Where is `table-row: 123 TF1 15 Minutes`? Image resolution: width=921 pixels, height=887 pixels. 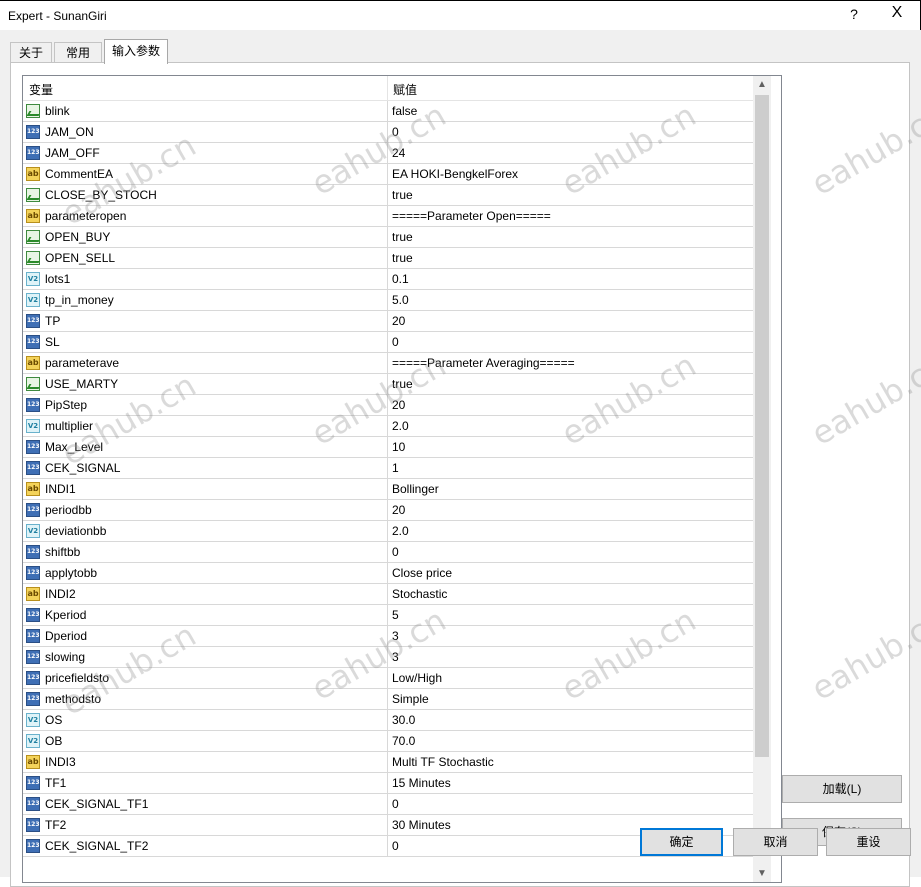 table-row: 123 TF1 15 Minutes is located at coordinates (388, 783).